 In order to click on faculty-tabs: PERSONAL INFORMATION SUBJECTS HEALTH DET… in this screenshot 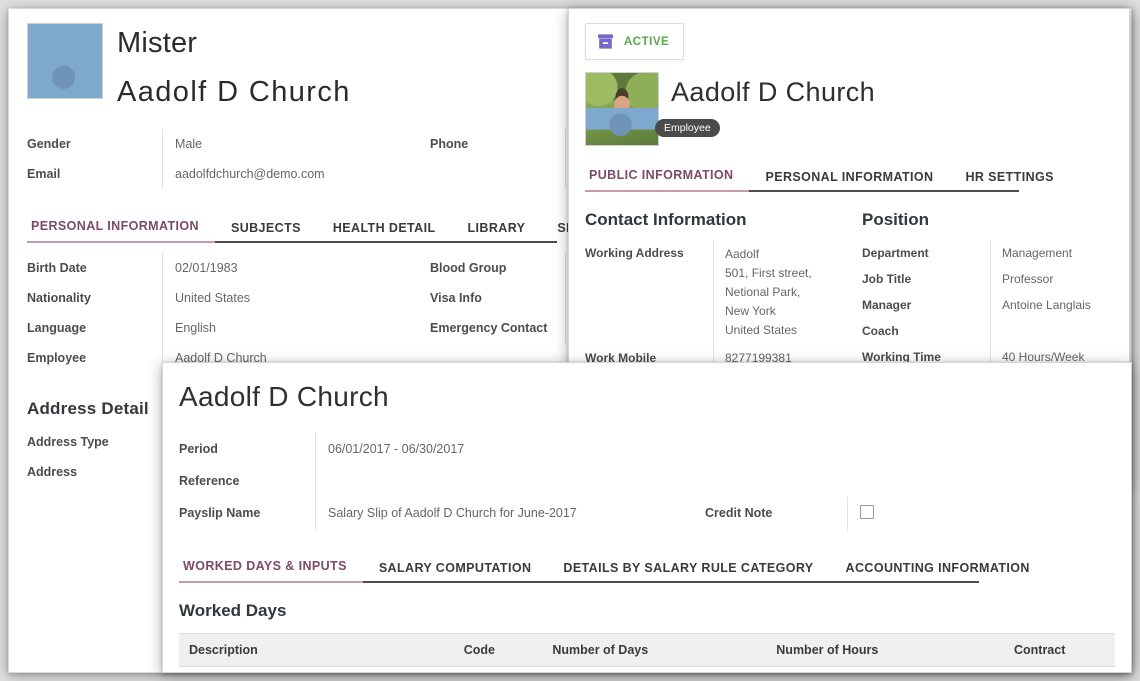, I will do `click(325, 227)`.